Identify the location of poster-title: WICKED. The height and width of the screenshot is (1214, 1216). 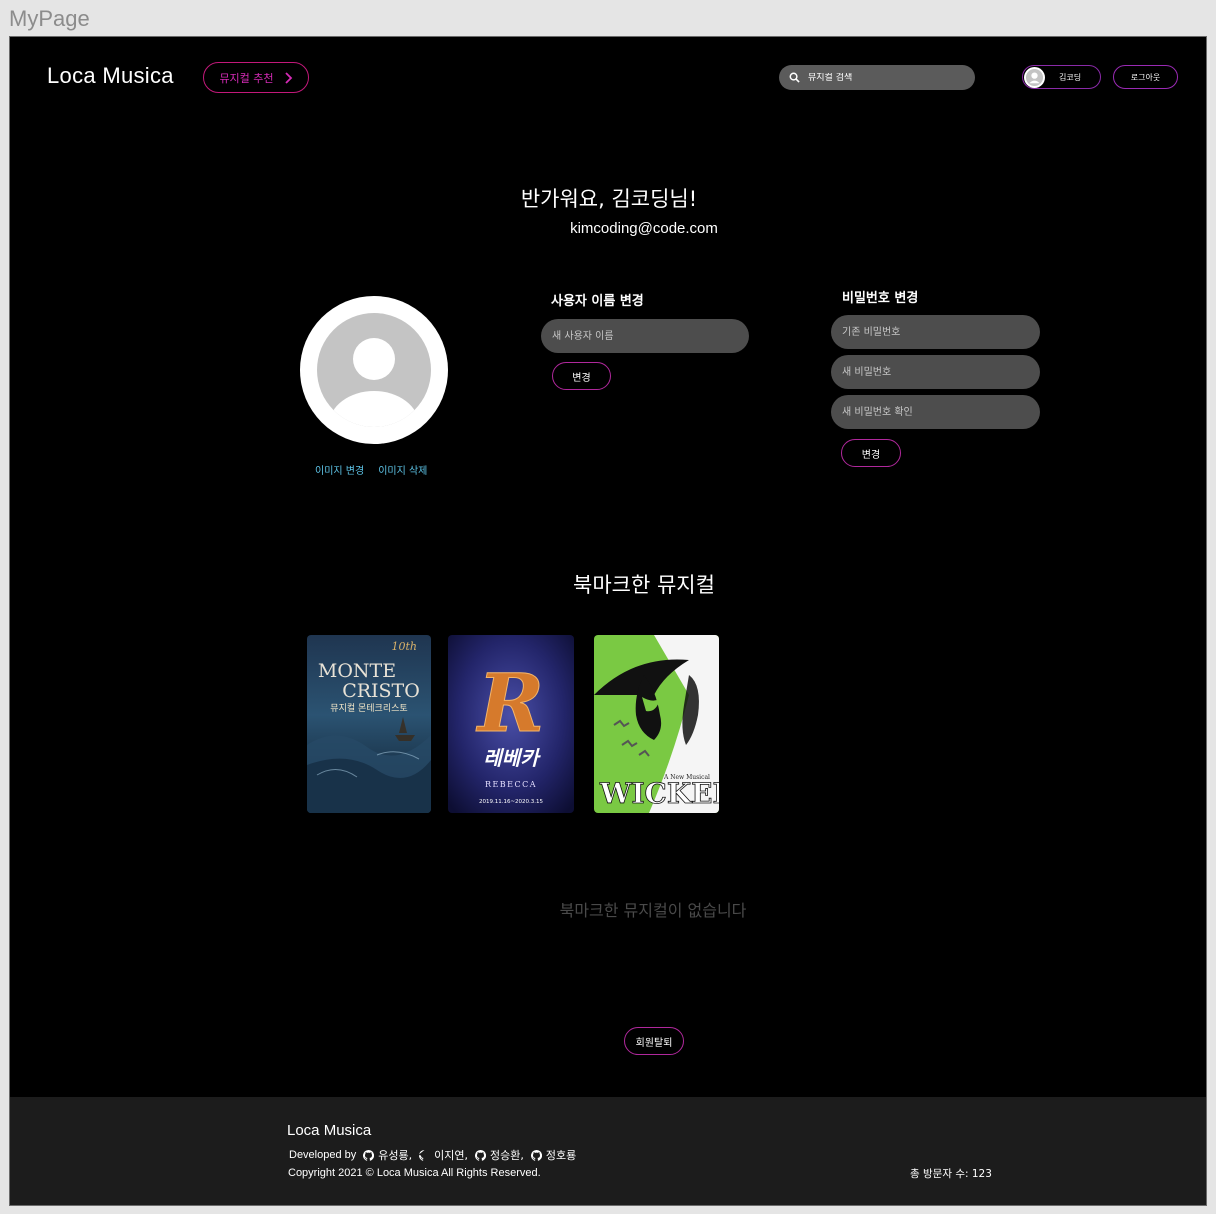
(659, 793).